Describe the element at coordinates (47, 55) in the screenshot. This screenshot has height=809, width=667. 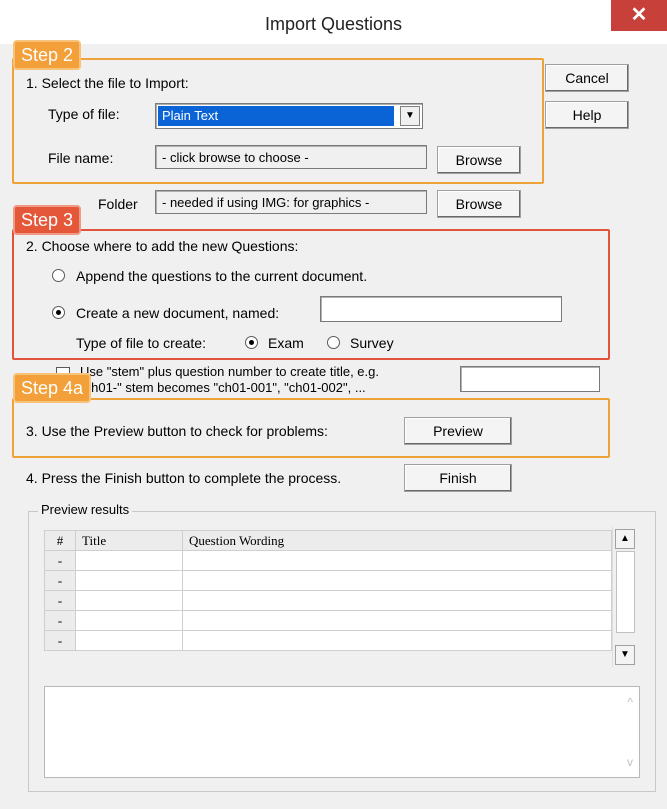
I see `step2-tag: Step 2` at that location.